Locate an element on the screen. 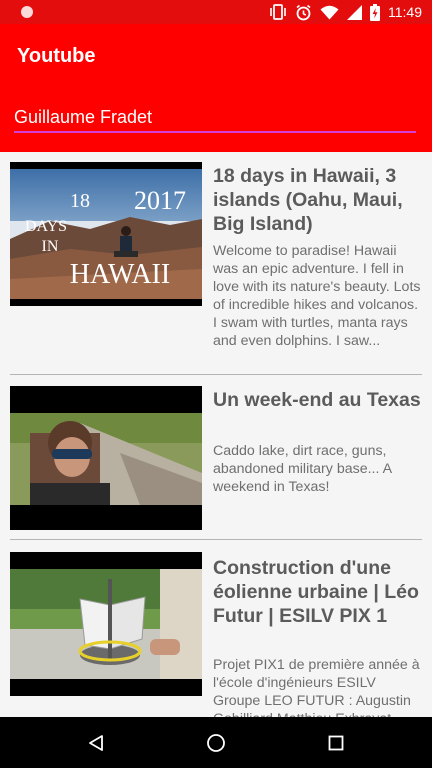 This screenshot has width=432, height=768. vibrate-icon is located at coordinates (278, 12).